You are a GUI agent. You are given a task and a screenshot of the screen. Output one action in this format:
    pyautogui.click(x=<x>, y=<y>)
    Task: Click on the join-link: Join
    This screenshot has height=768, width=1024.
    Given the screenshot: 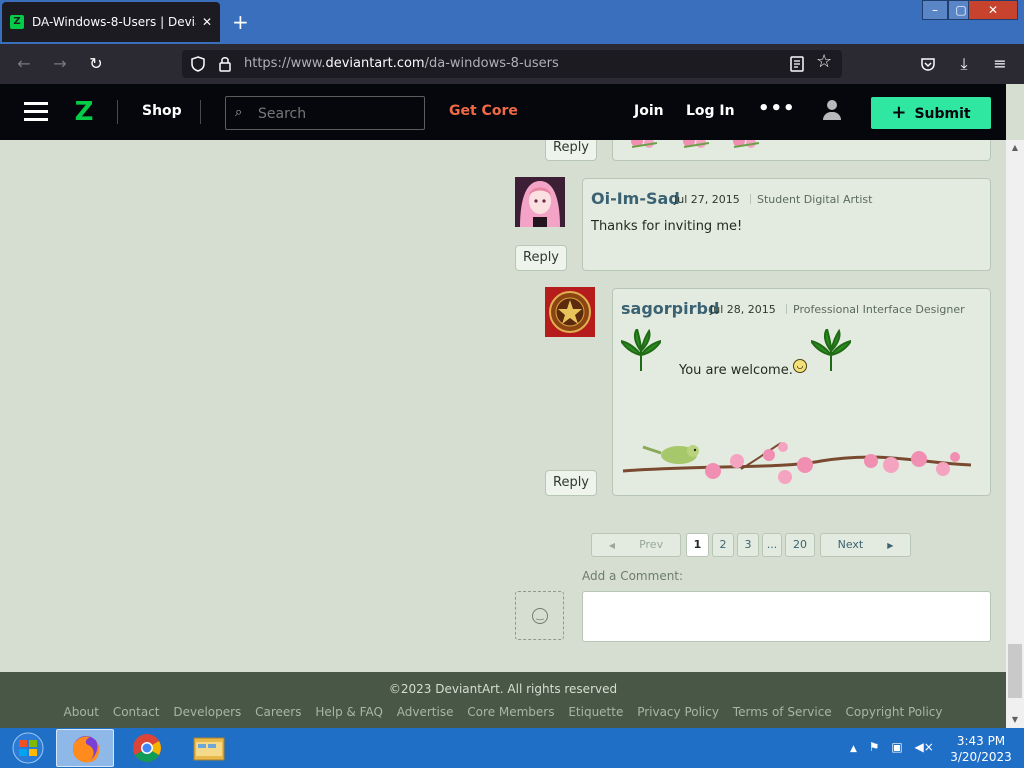 What is the action you would take?
    pyautogui.click(x=649, y=111)
    